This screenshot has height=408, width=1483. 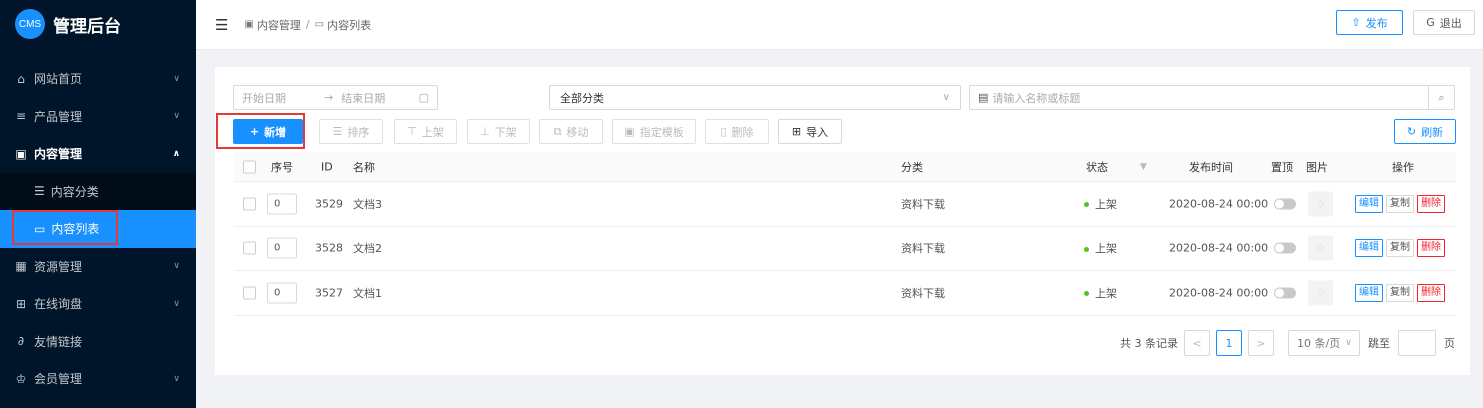 I want to click on jump-page-input, so click(x=1417, y=343).